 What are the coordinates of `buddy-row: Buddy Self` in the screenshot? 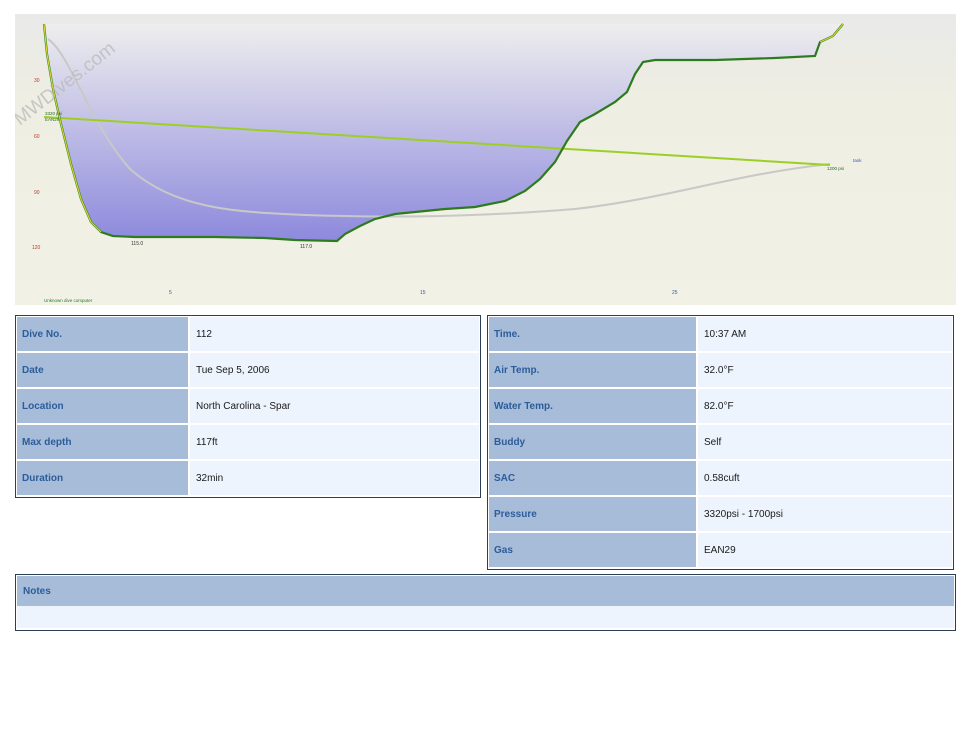 It's located at (720, 443).